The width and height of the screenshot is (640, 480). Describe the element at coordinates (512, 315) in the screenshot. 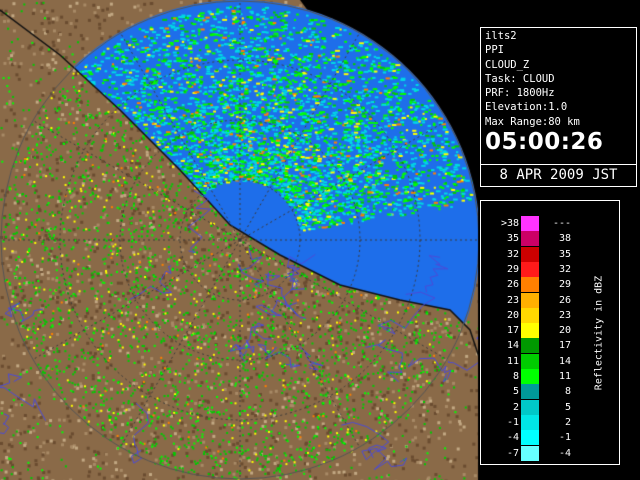

I see `legend-lower-bound: 20` at that location.